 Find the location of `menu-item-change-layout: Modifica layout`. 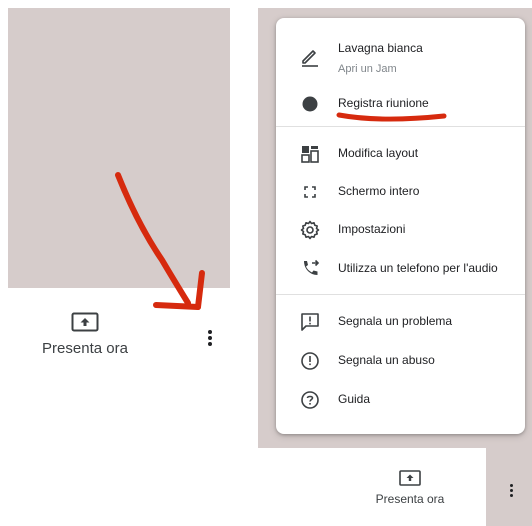

menu-item-change-layout: Modifica layout is located at coordinates (400, 154).